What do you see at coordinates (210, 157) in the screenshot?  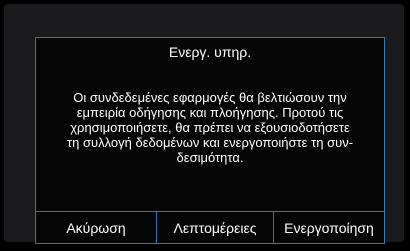 I see `message-line: δεσιμότητα.` at bounding box center [210, 157].